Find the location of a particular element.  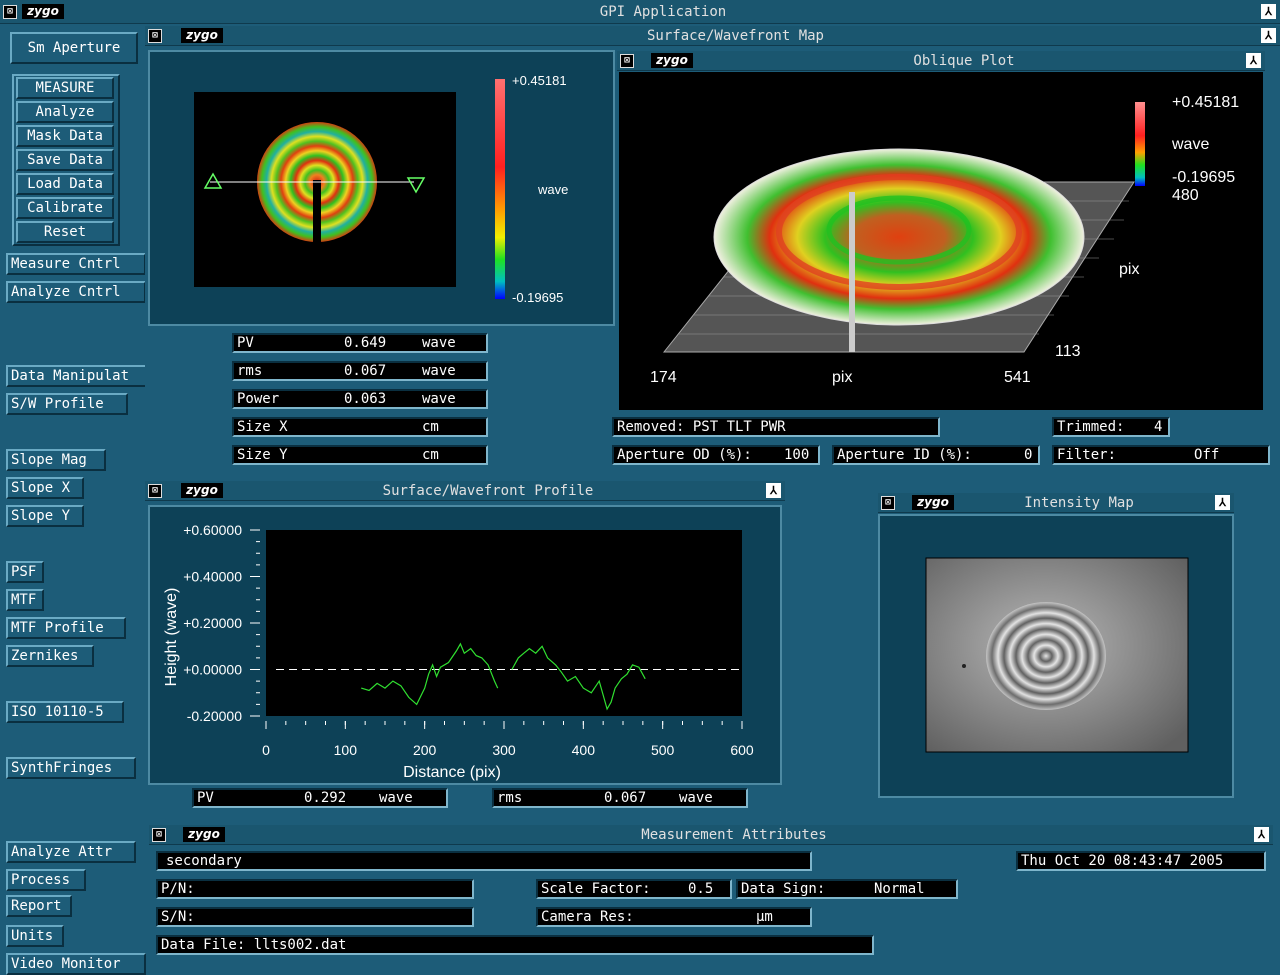

attributes-titlebar: ⊠ zygo Measurement Attributes ⅄ is located at coordinates (711, 835).